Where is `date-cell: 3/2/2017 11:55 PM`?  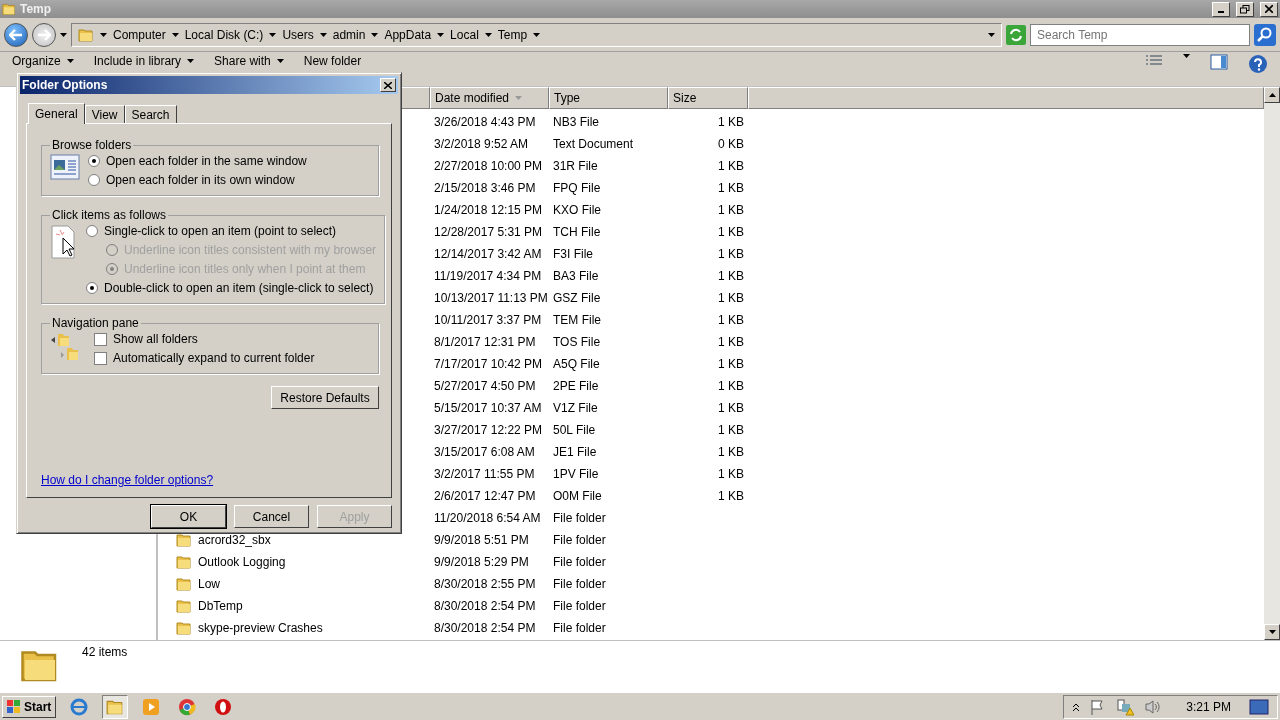
date-cell: 3/2/2017 11:55 PM is located at coordinates (484, 474).